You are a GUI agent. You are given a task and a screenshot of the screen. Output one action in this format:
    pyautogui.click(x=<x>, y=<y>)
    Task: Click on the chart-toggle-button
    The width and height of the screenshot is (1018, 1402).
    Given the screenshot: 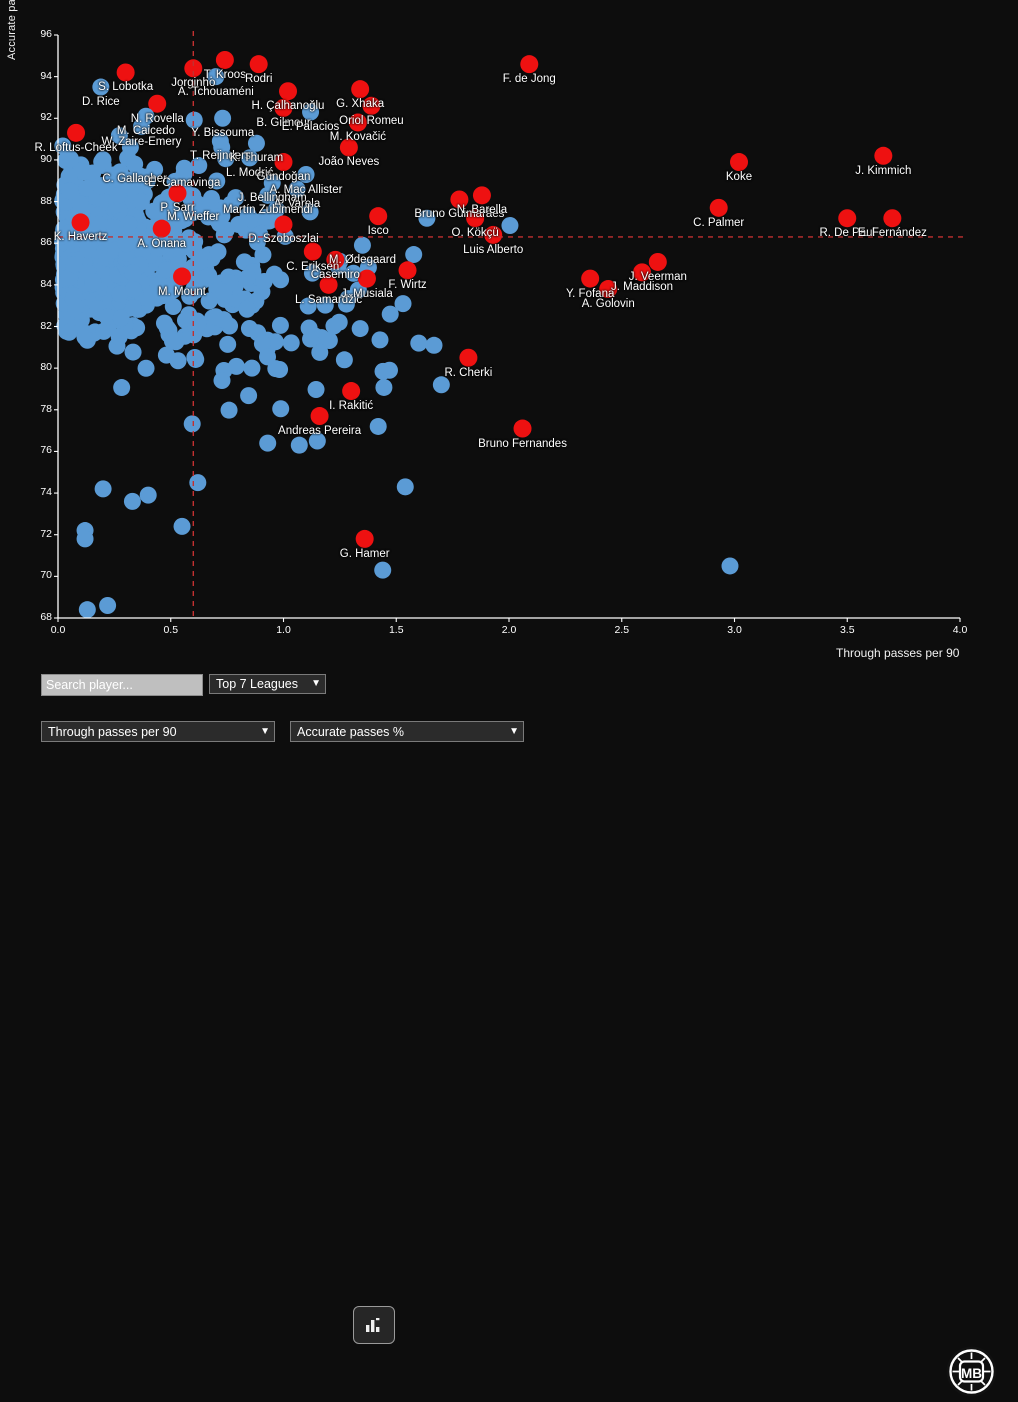 What is the action you would take?
    pyautogui.click(x=374, y=1325)
    